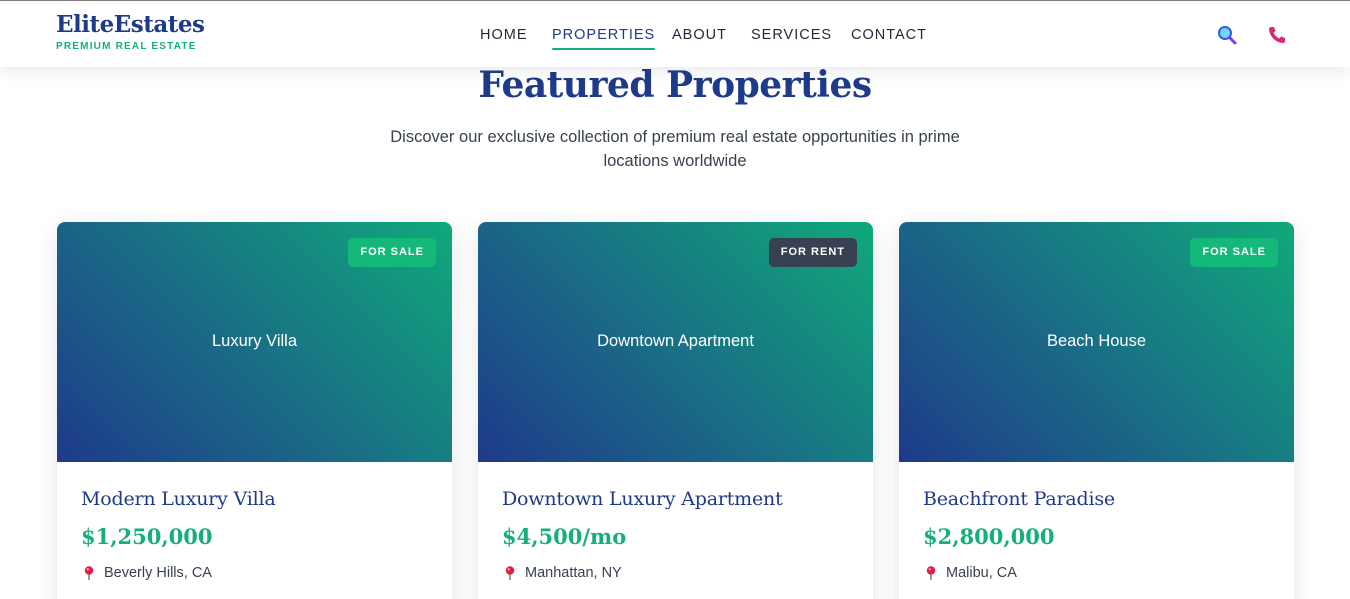  I want to click on location-text: Manhattan, NY, so click(573, 573).